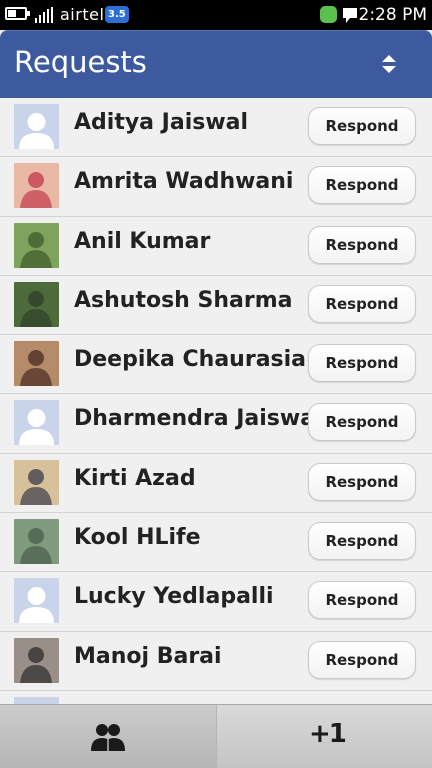  I want to click on plus-one-label: +1, so click(328, 734).